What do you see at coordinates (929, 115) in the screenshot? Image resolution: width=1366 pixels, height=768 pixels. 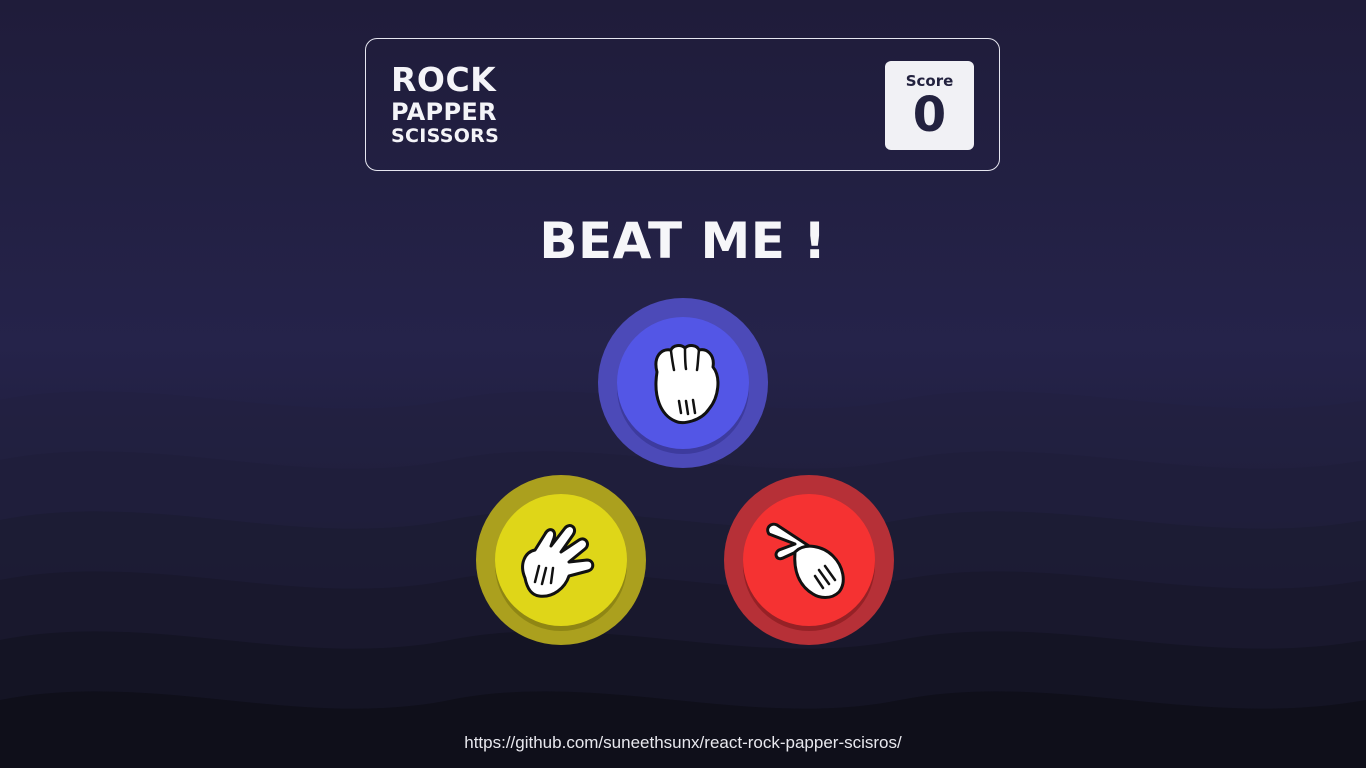 I see `score-value: 0` at bounding box center [929, 115].